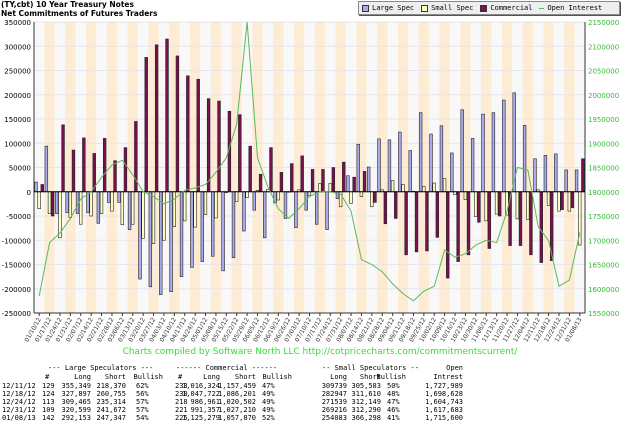  I want to click on table-cell: 311,610, so click(366, 394).